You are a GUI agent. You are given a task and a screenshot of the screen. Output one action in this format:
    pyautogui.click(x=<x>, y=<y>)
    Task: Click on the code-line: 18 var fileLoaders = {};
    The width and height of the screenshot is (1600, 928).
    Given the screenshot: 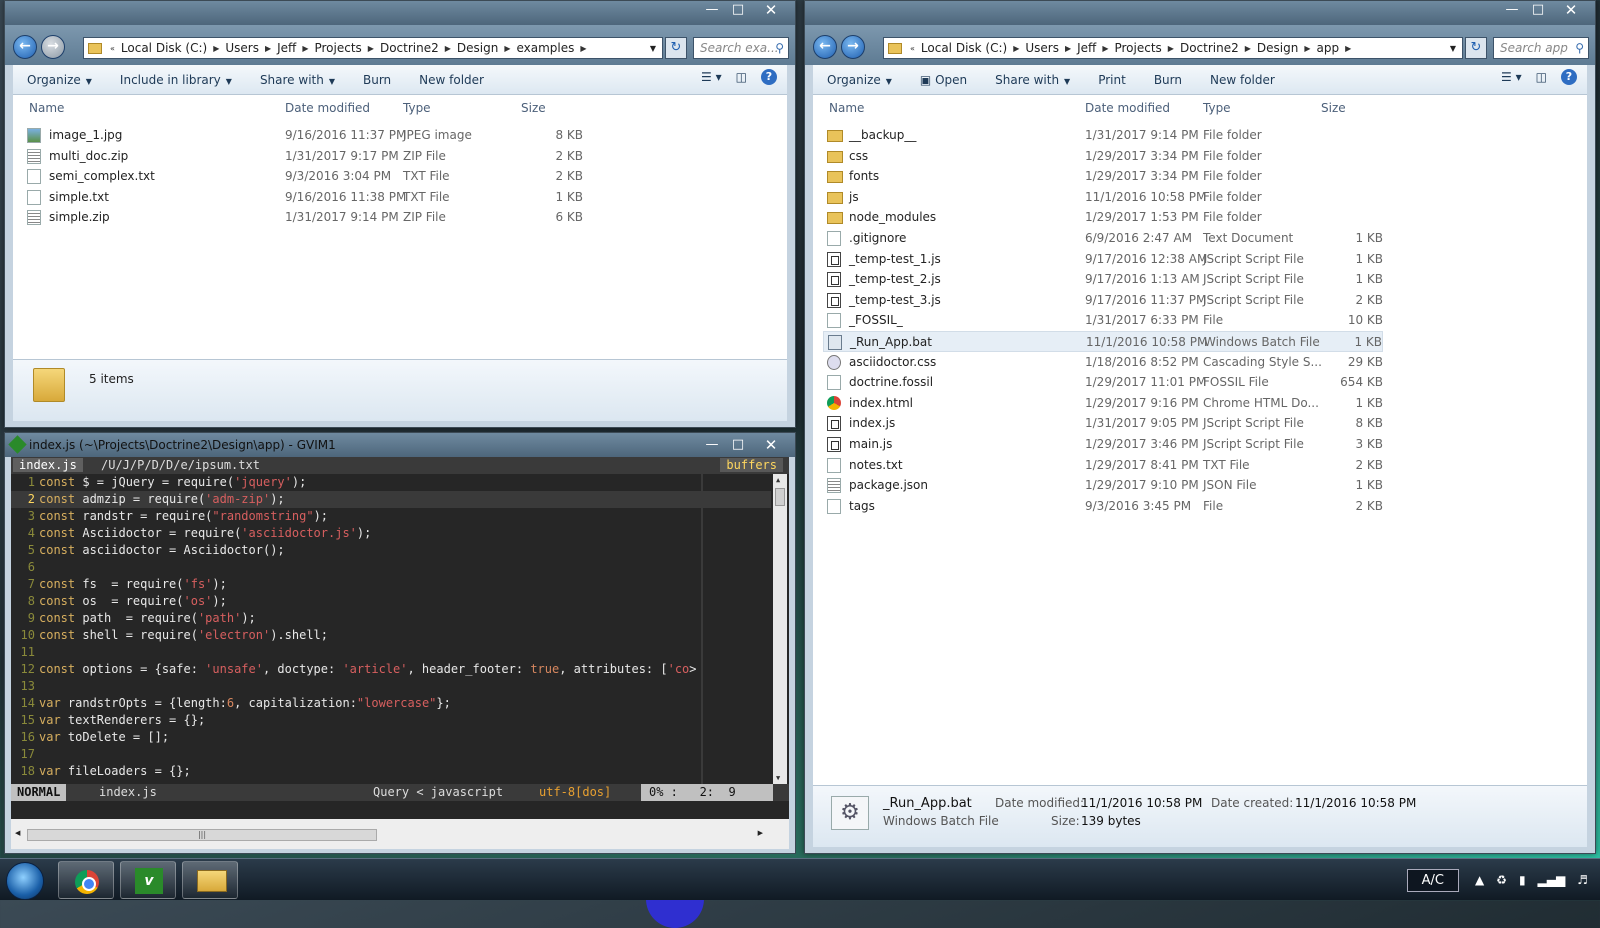 What is the action you would take?
    pyautogui.click(x=391, y=771)
    